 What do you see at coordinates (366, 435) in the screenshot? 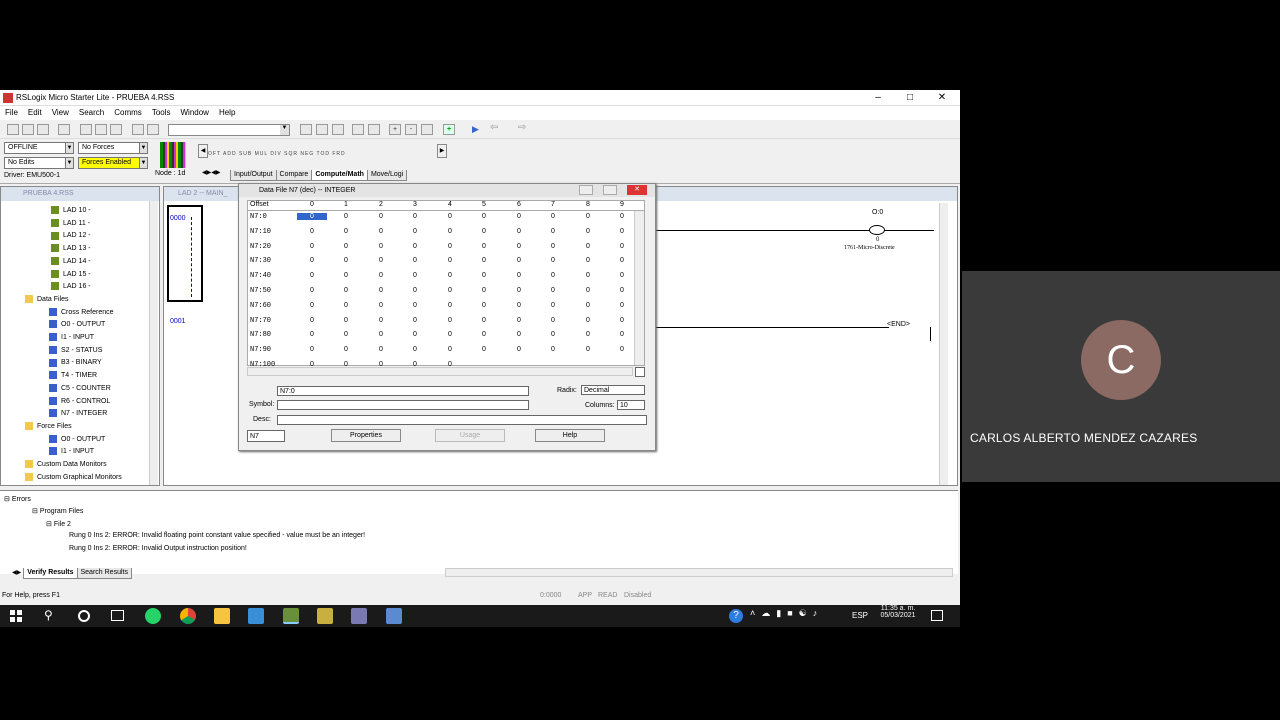
I see `properties-button: Properties` at bounding box center [366, 435].